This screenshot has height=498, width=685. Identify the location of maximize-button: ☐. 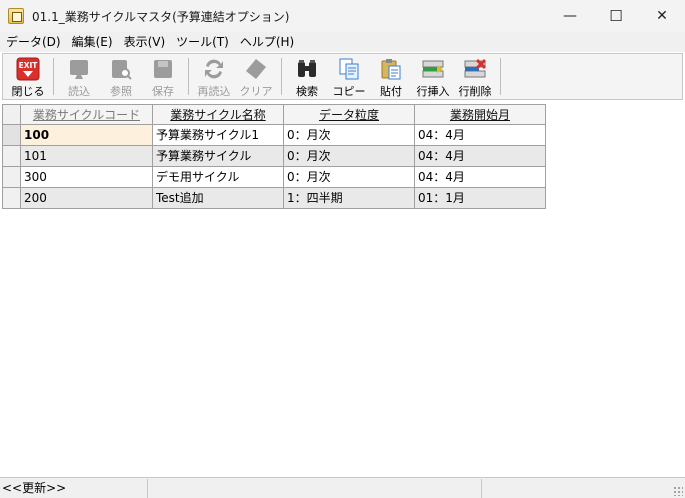
(616, 16).